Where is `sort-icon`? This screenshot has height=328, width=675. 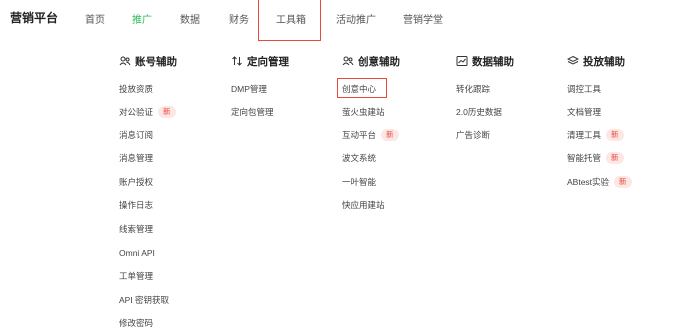 sort-icon is located at coordinates (237, 61).